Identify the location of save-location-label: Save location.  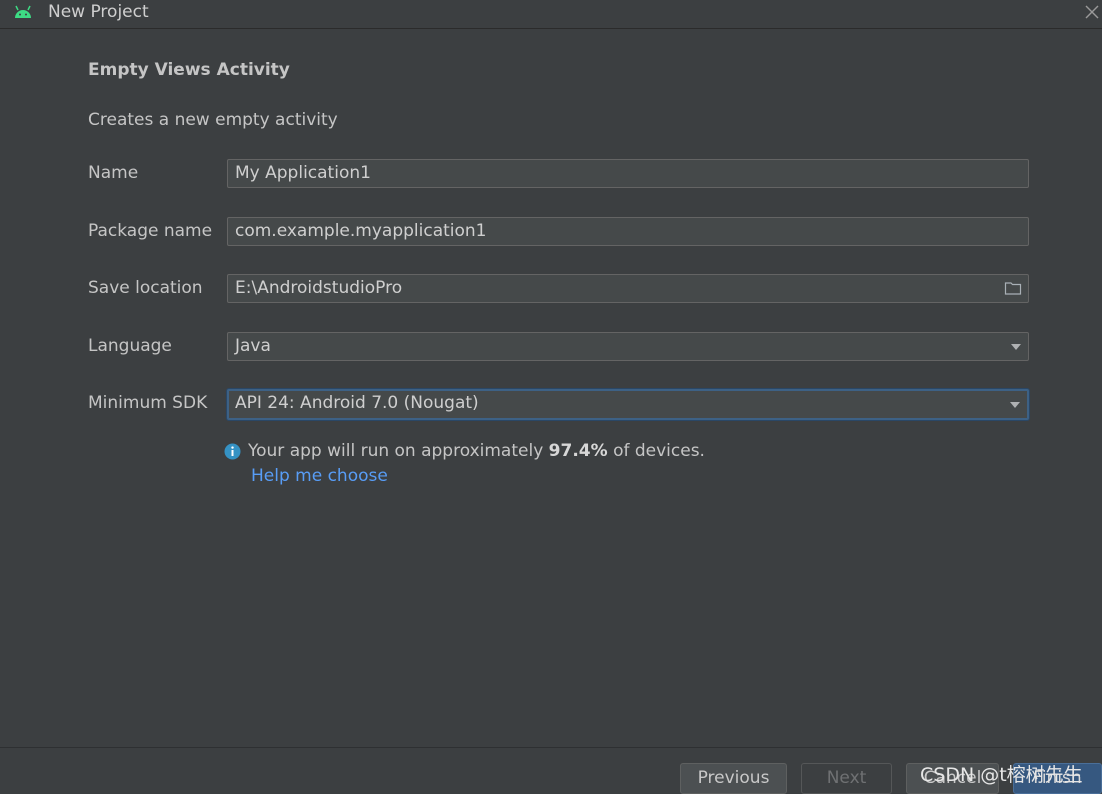
(145, 288).